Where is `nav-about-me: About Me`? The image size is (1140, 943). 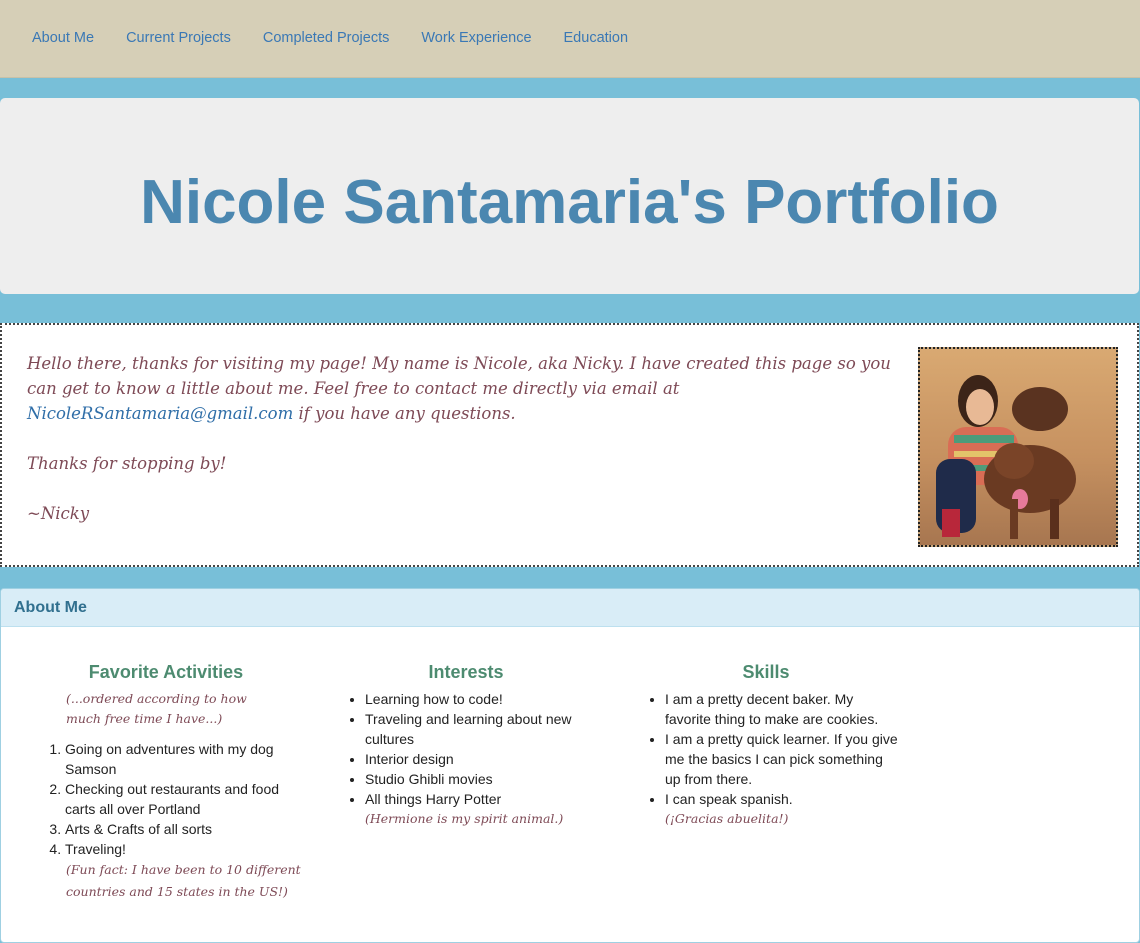
nav-about-me: About Me is located at coordinates (63, 38).